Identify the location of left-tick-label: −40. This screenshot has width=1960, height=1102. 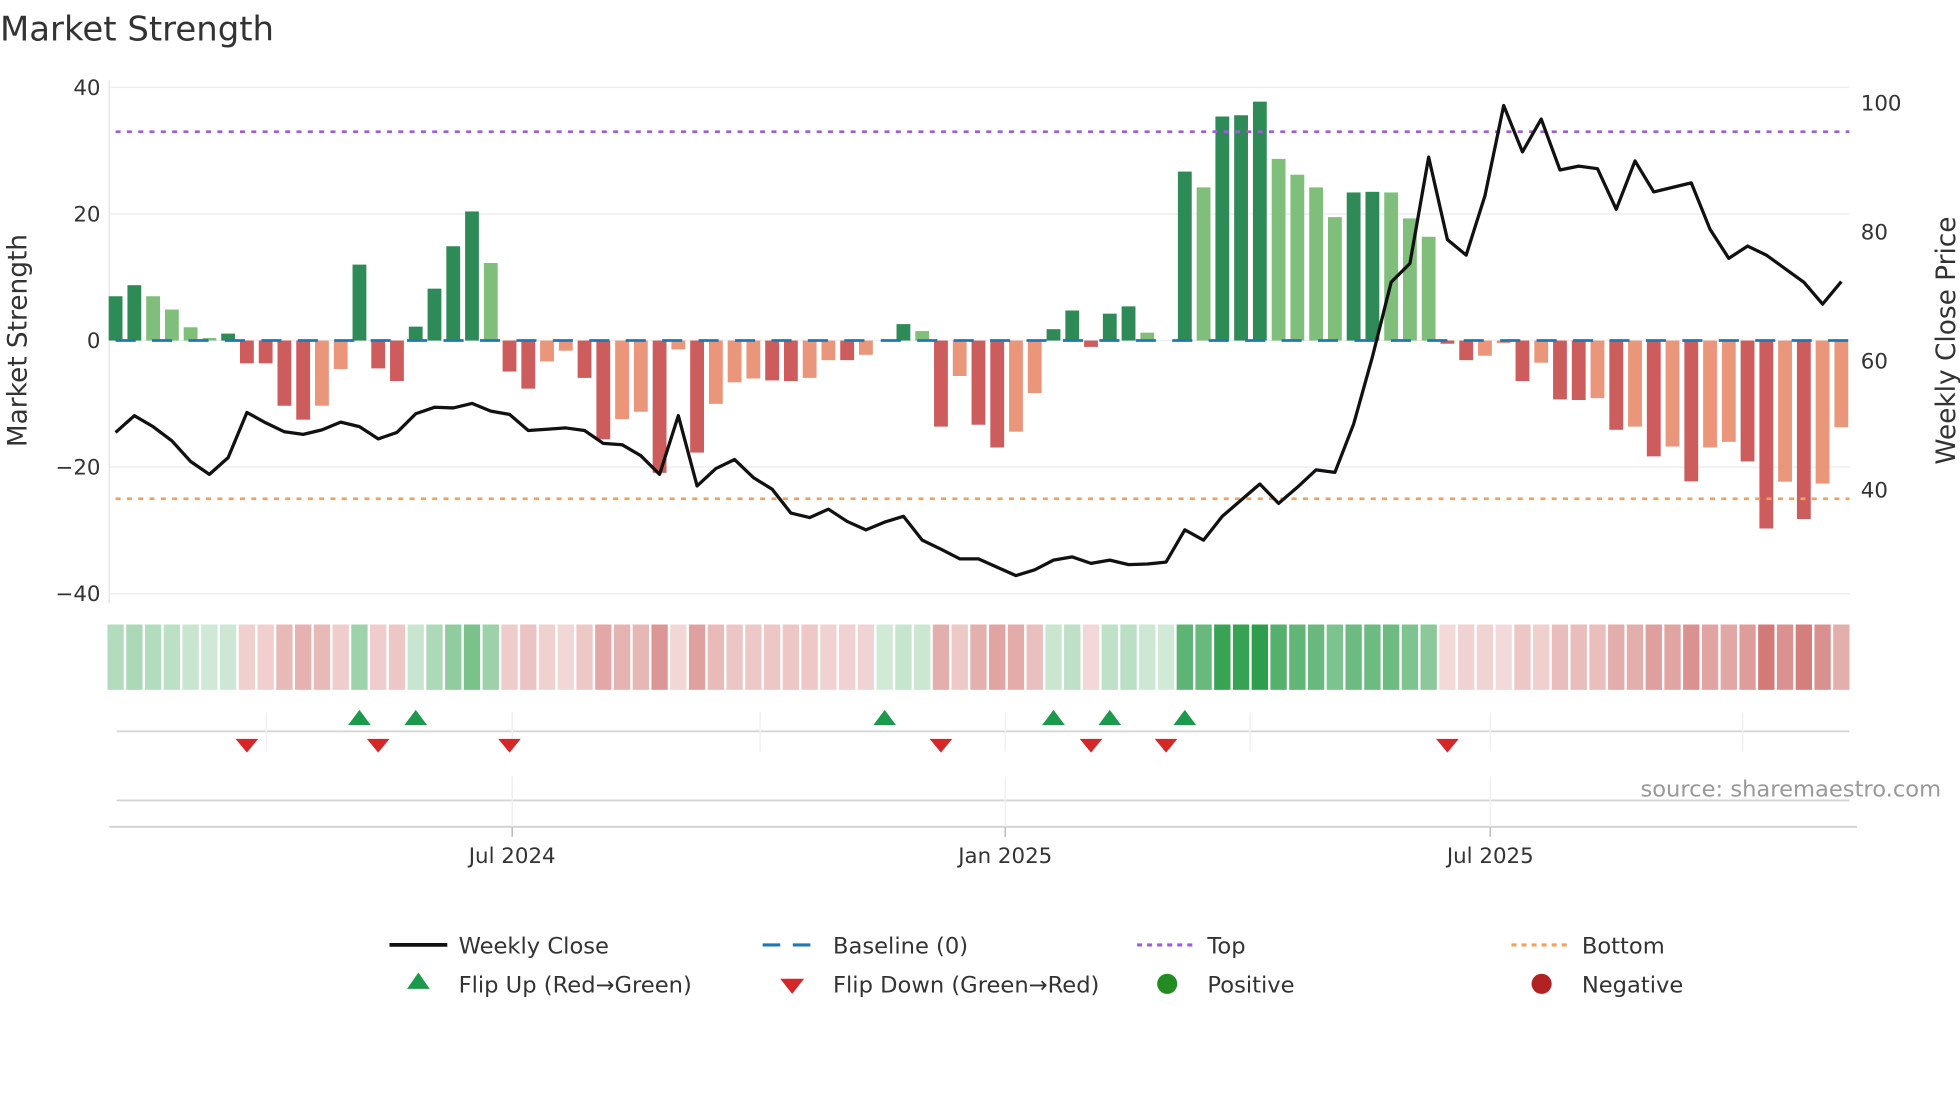
(77, 594).